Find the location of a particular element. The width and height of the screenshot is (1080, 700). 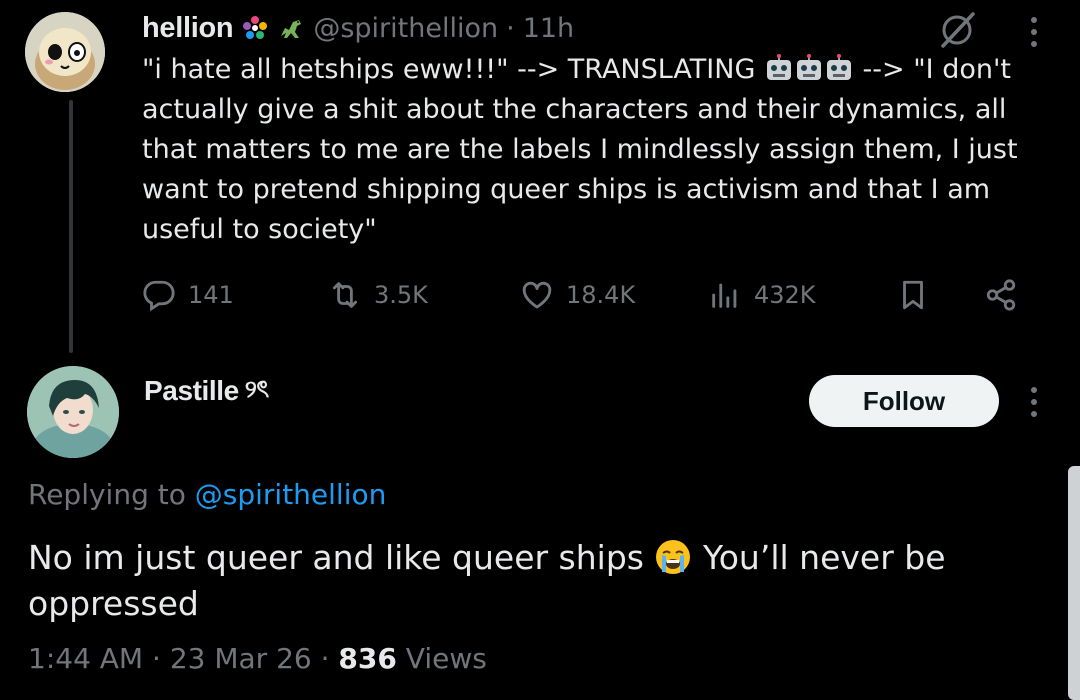

tweet-header: hellion @spirithellion · 11h is located at coordinates (358, 28).